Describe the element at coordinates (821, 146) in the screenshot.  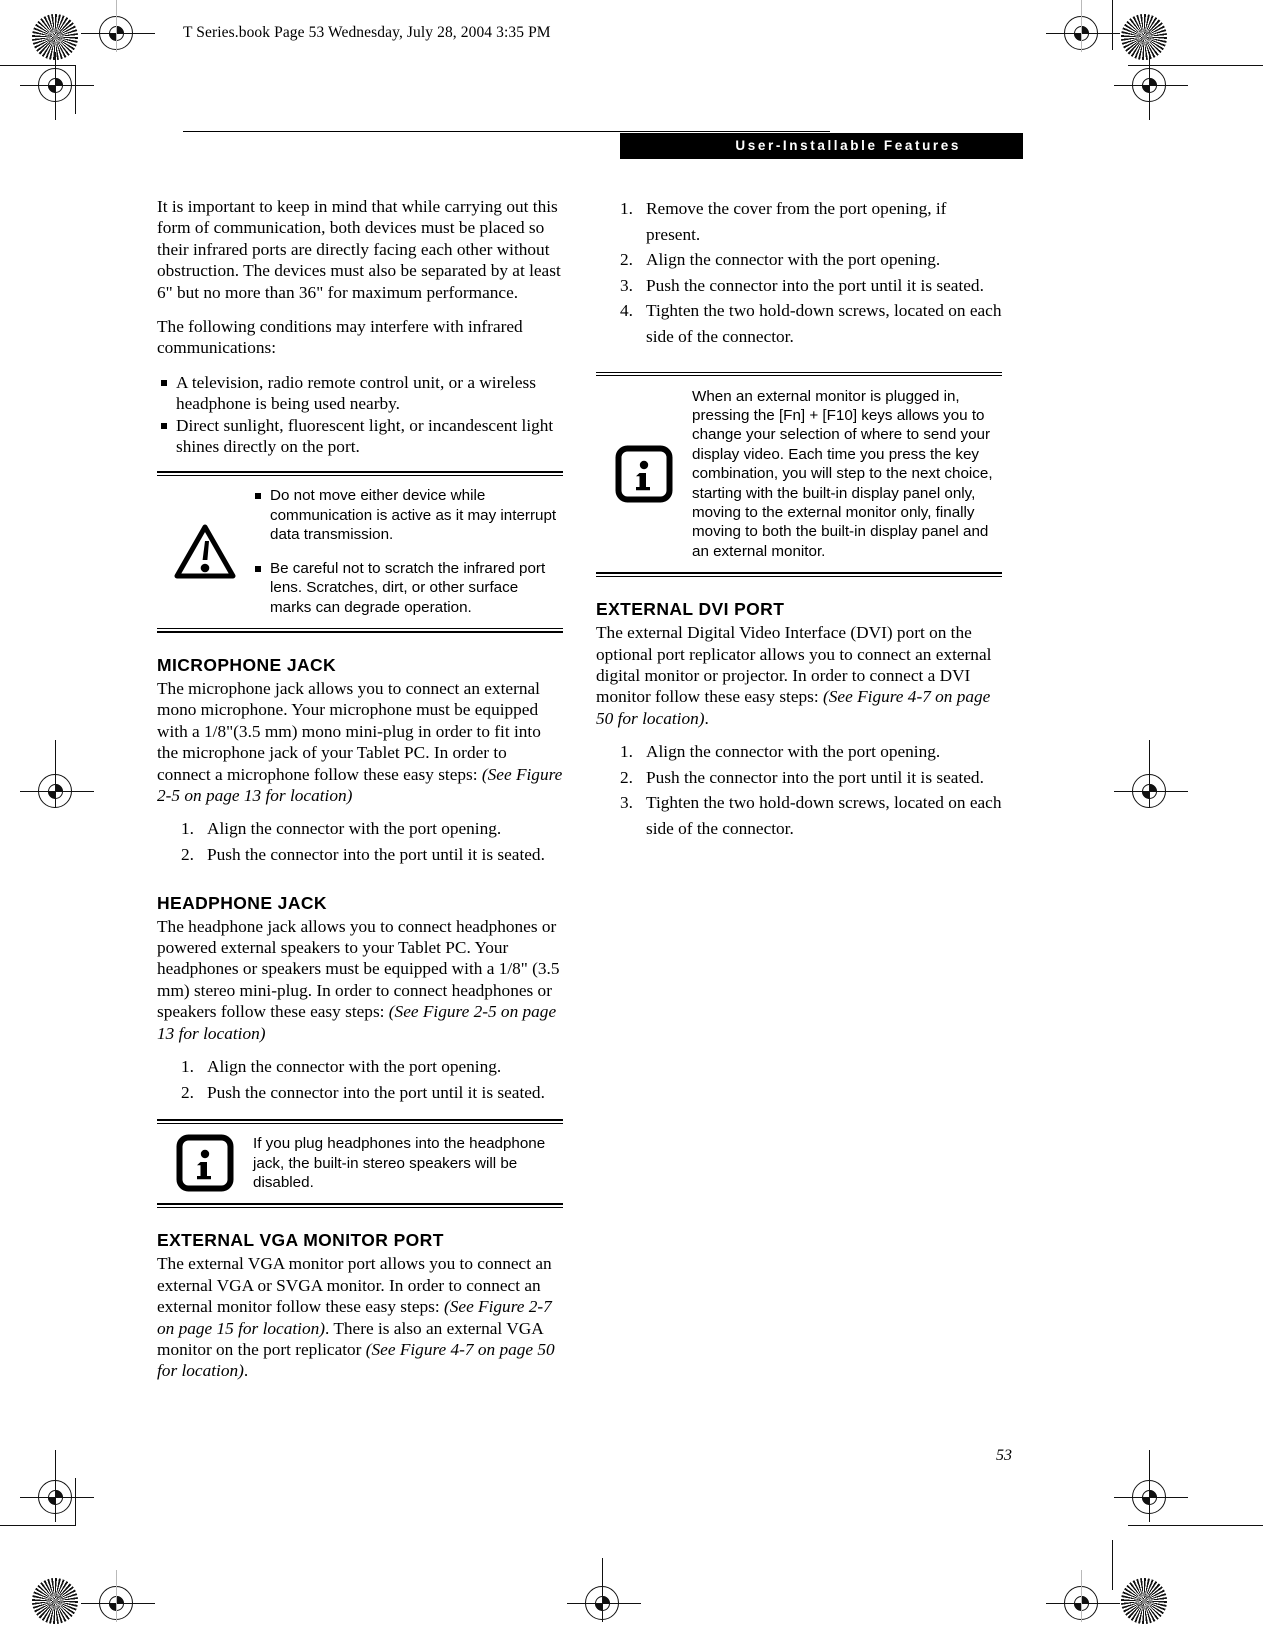
I see `page-header-title: User-Installable Features` at that location.